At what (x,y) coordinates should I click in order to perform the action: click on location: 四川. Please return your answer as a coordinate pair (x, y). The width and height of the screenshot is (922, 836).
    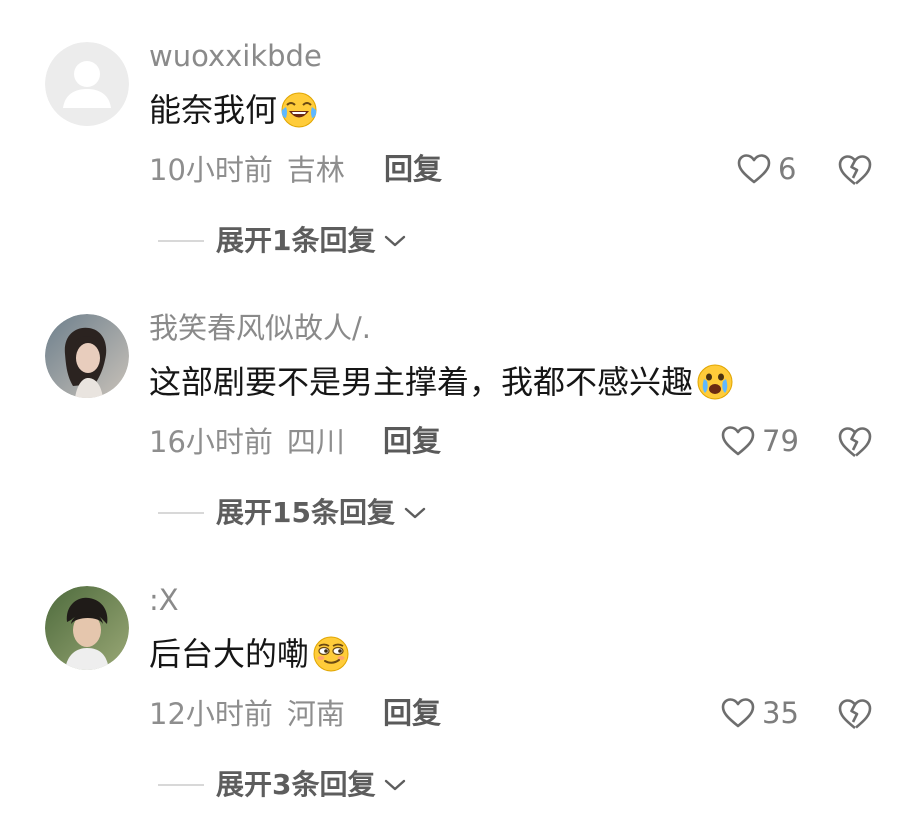
    Looking at the image, I should click on (315, 442).